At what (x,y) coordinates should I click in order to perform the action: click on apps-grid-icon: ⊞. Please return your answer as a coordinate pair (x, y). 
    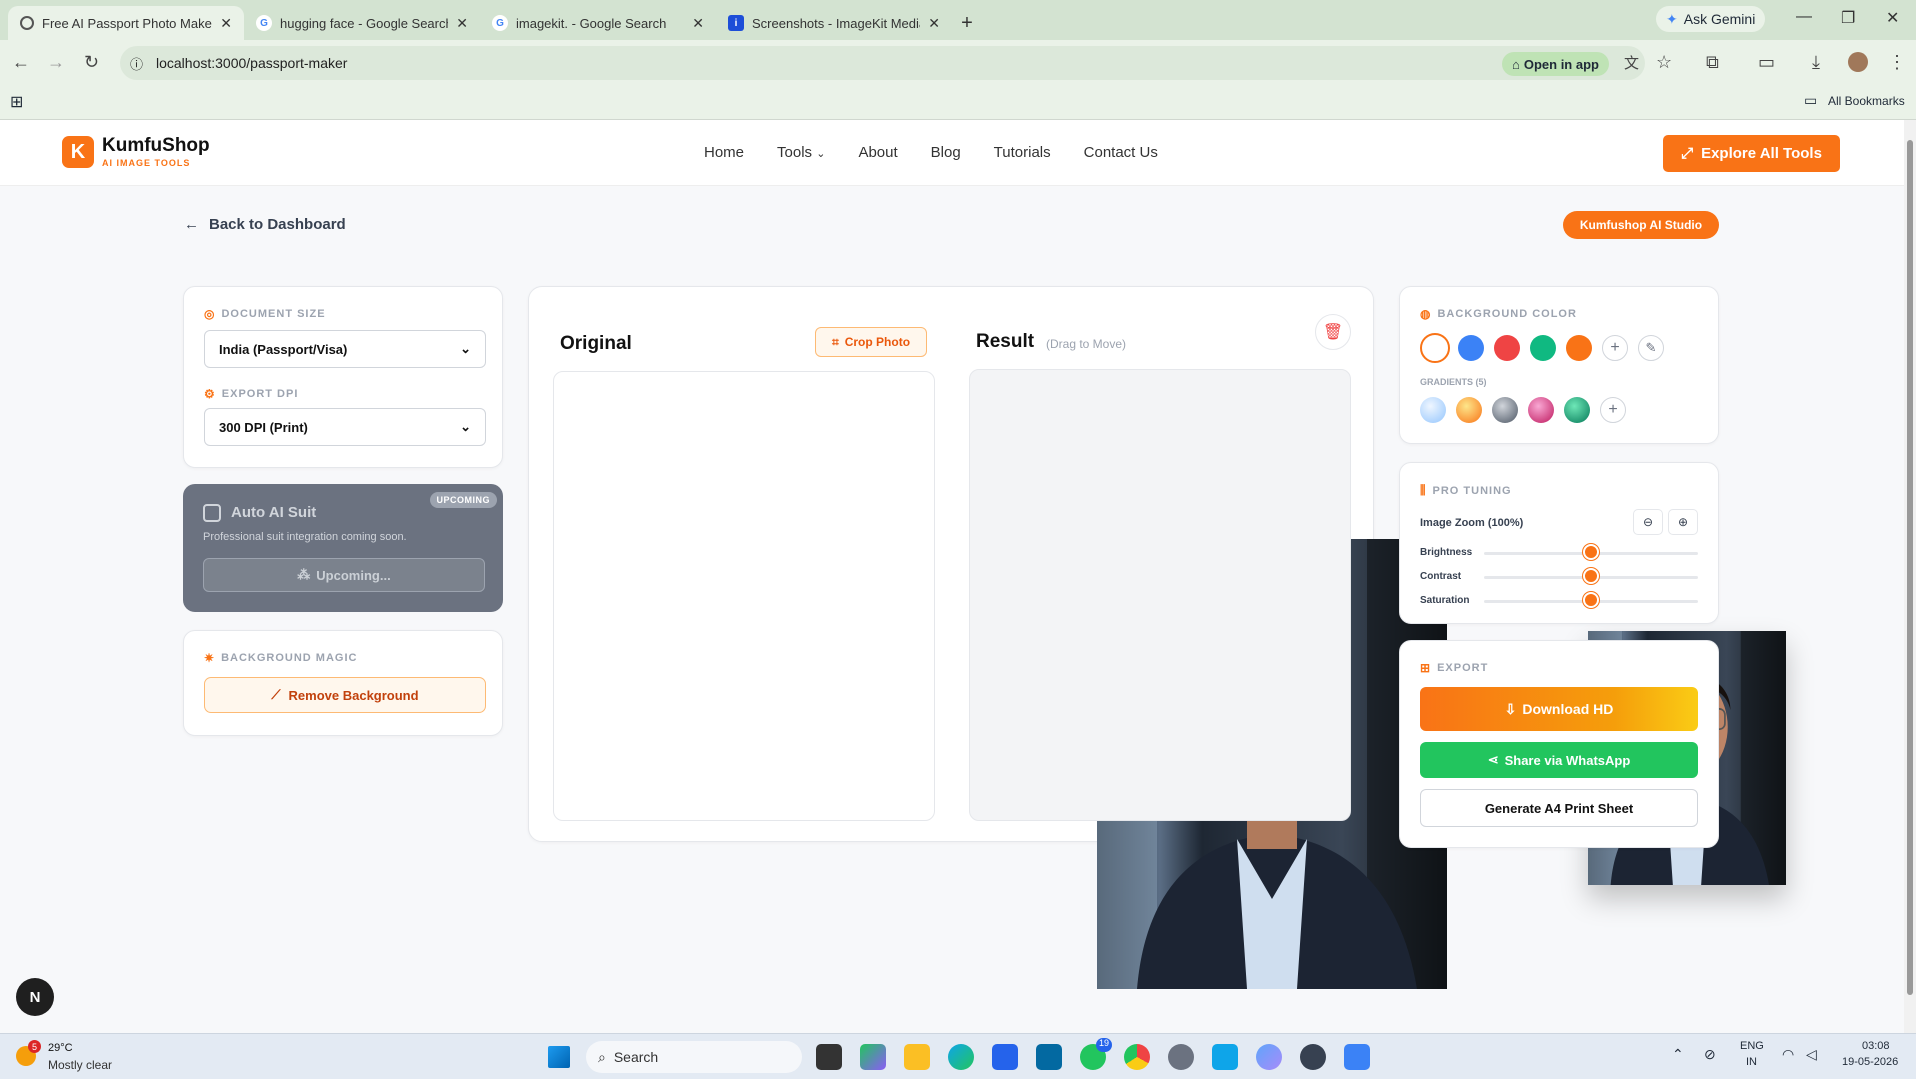
    Looking at the image, I should click on (16, 102).